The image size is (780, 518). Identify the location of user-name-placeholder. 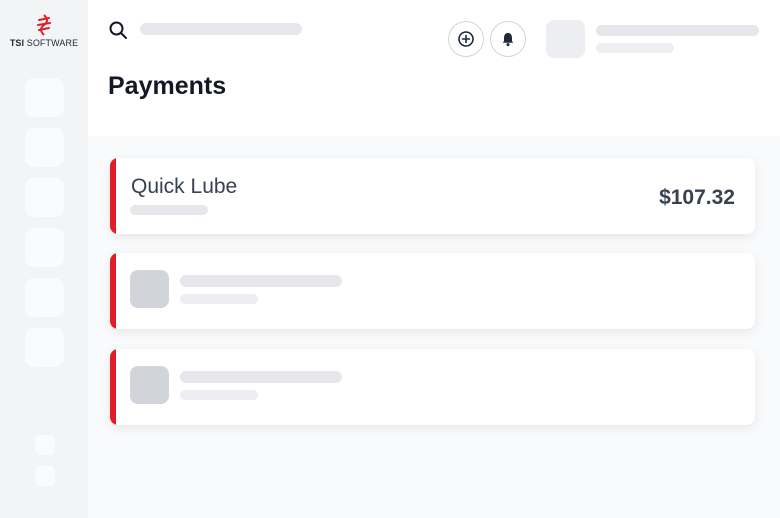
(677, 30).